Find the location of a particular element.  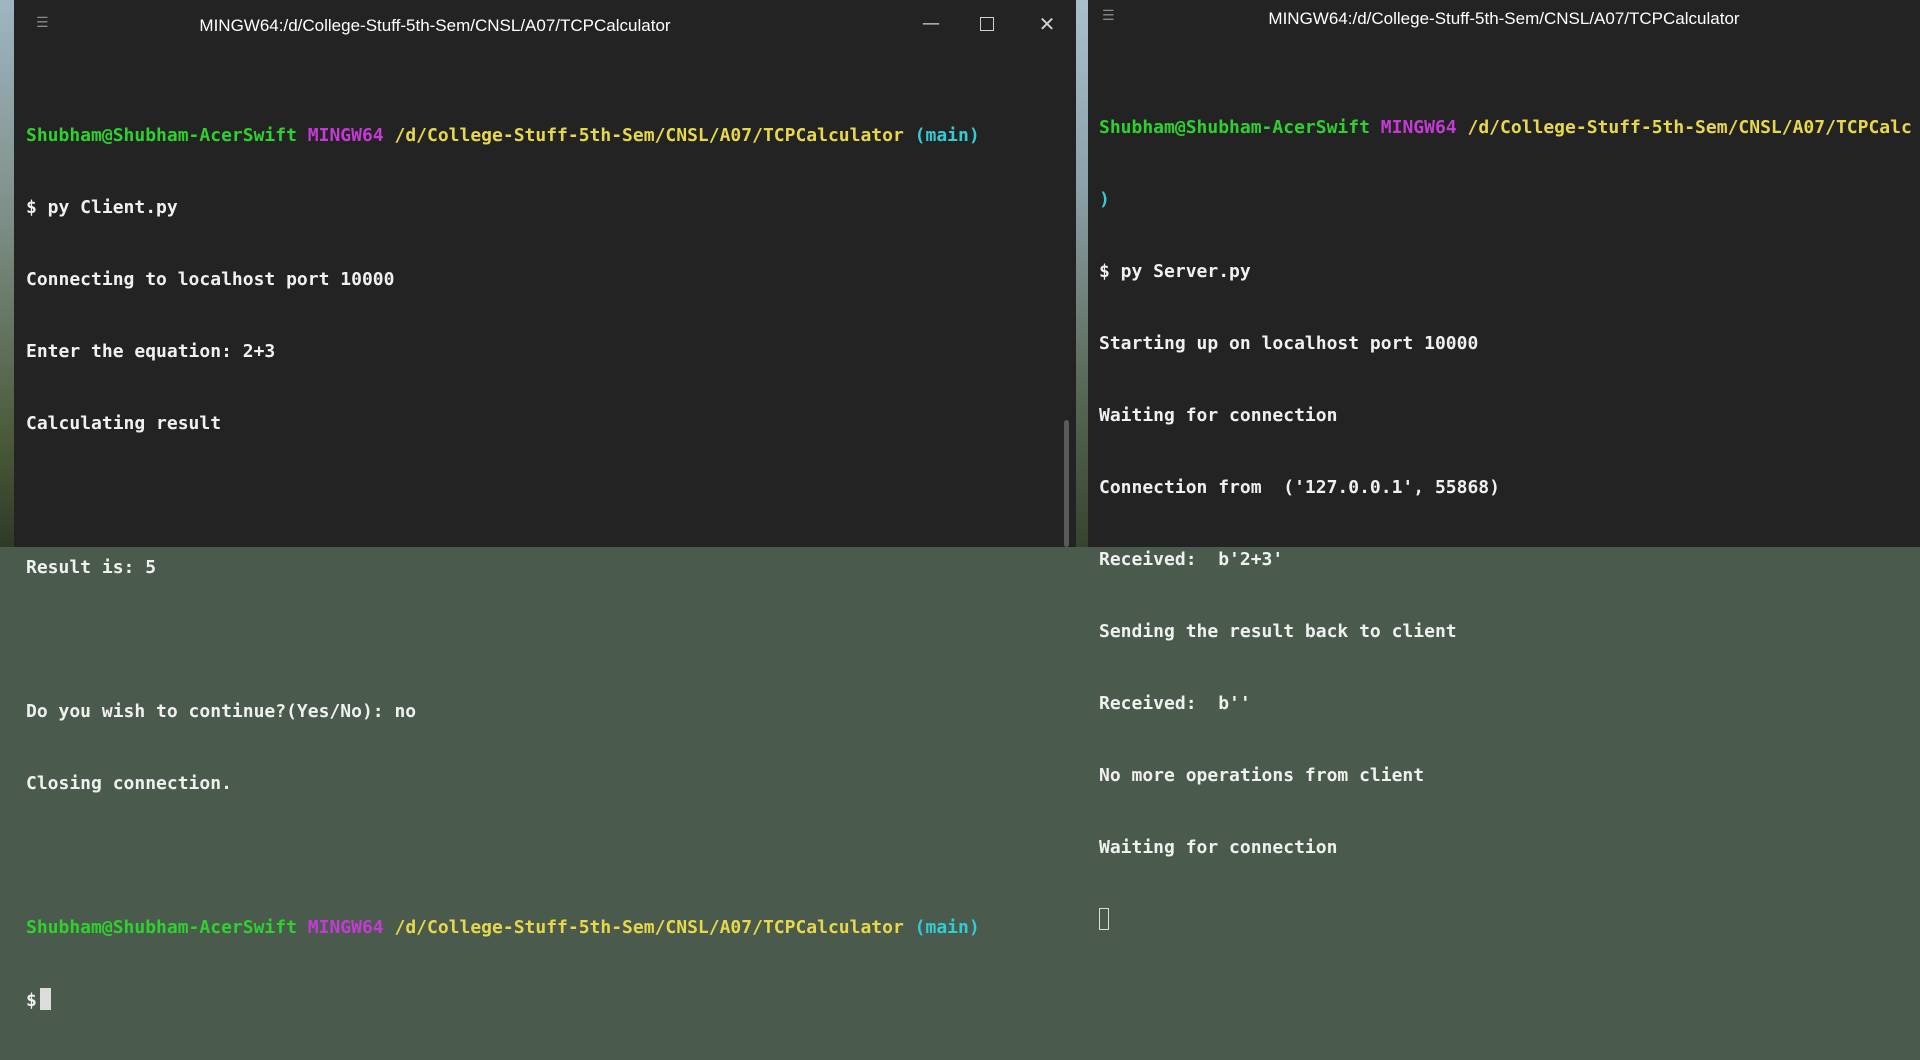

desktop-wallpaper-middle is located at coordinates (1082, 273).